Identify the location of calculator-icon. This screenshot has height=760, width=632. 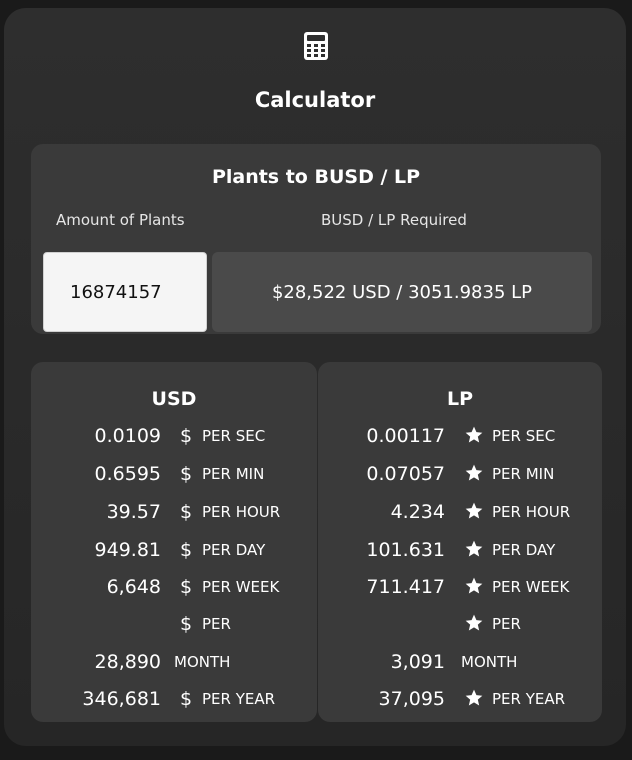
(316, 46).